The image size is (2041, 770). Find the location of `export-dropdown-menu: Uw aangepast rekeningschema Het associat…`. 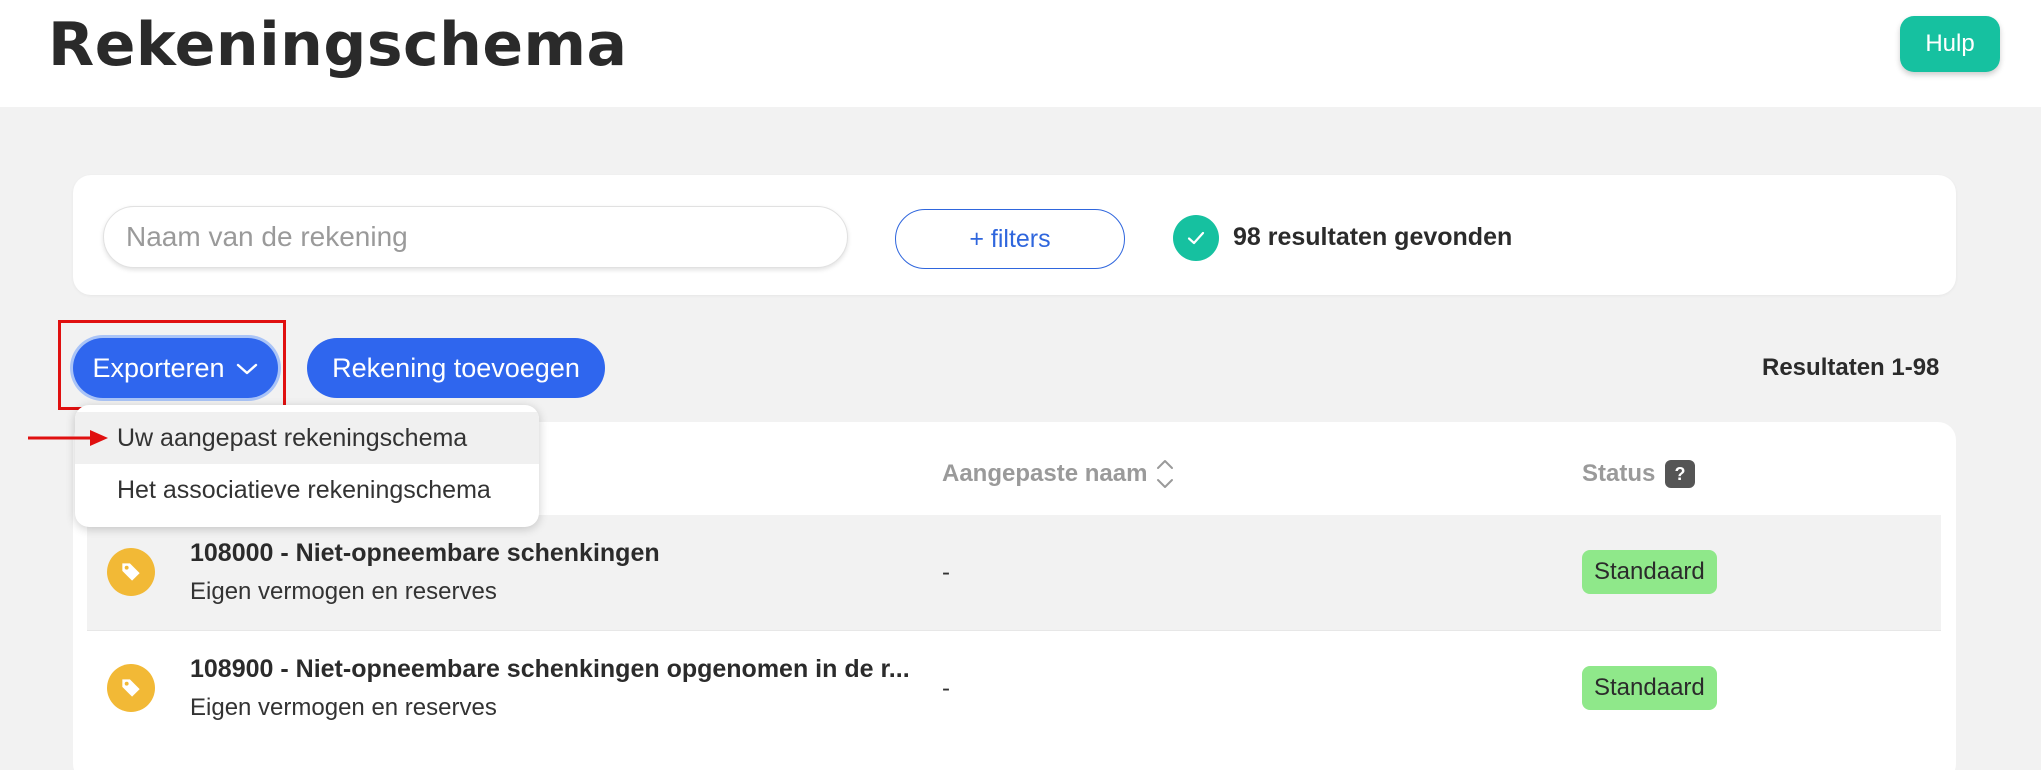

export-dropdown-menu: Uw aangepast rekeningschema Het associat… is located at coordinates (307, 466).